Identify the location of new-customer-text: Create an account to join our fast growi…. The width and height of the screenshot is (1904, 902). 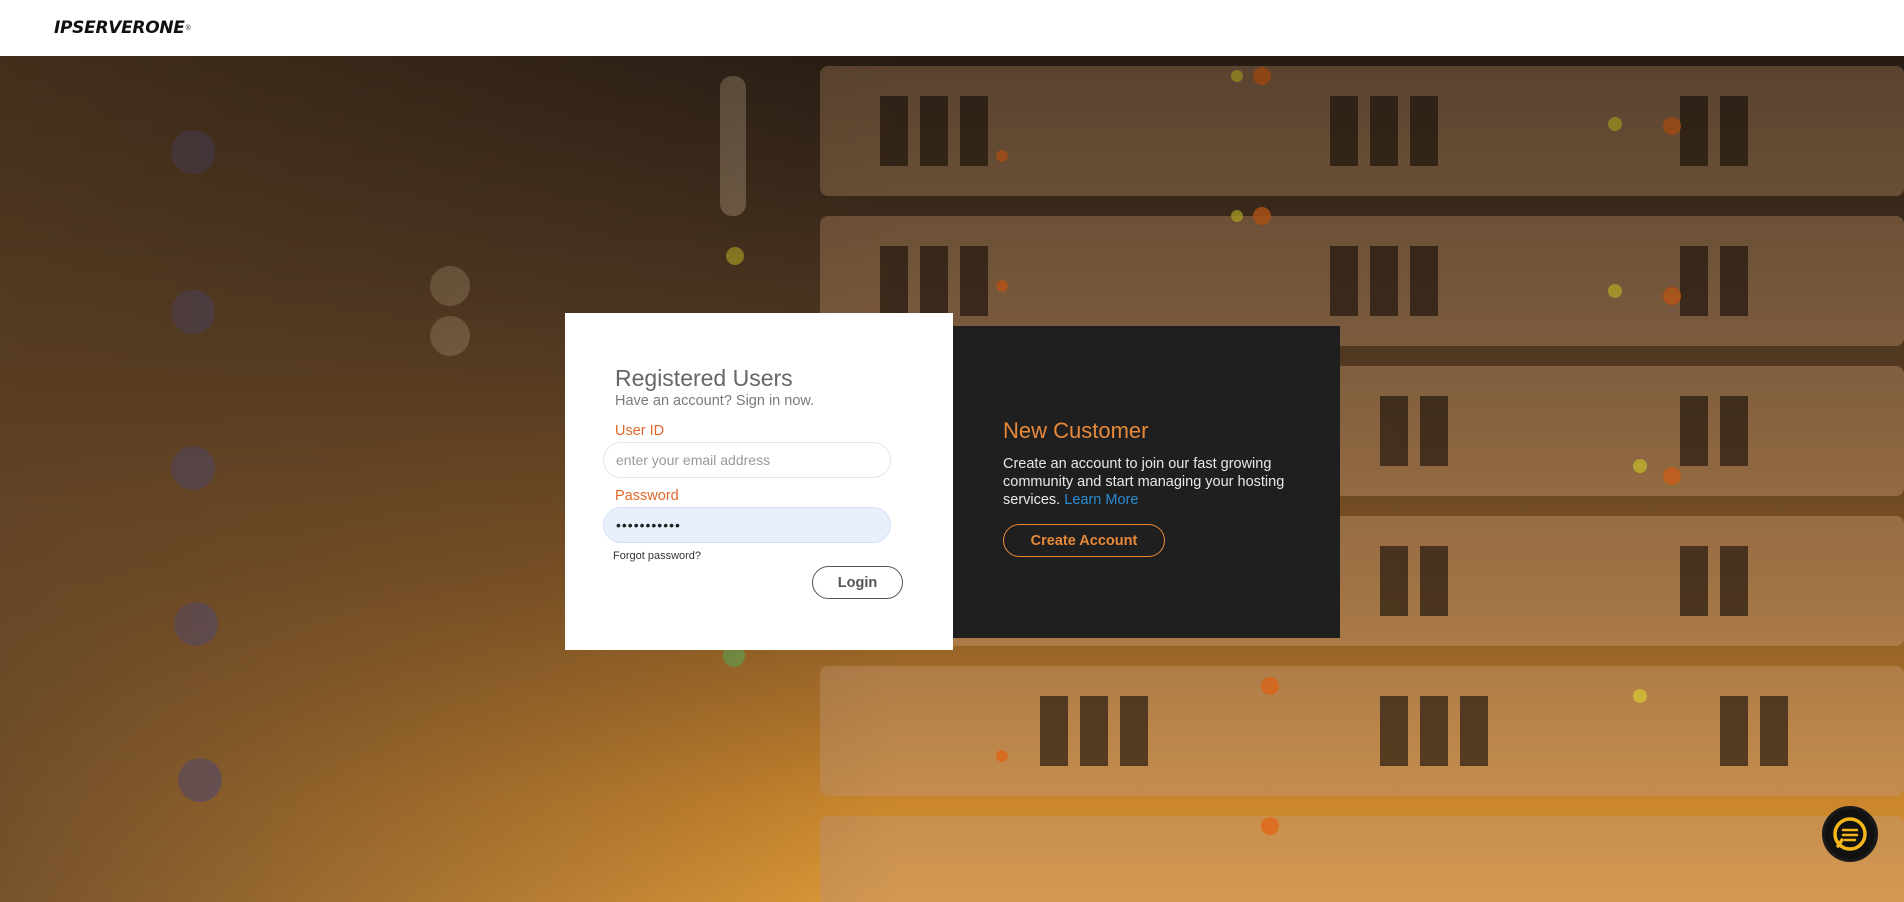
(1144, 482).